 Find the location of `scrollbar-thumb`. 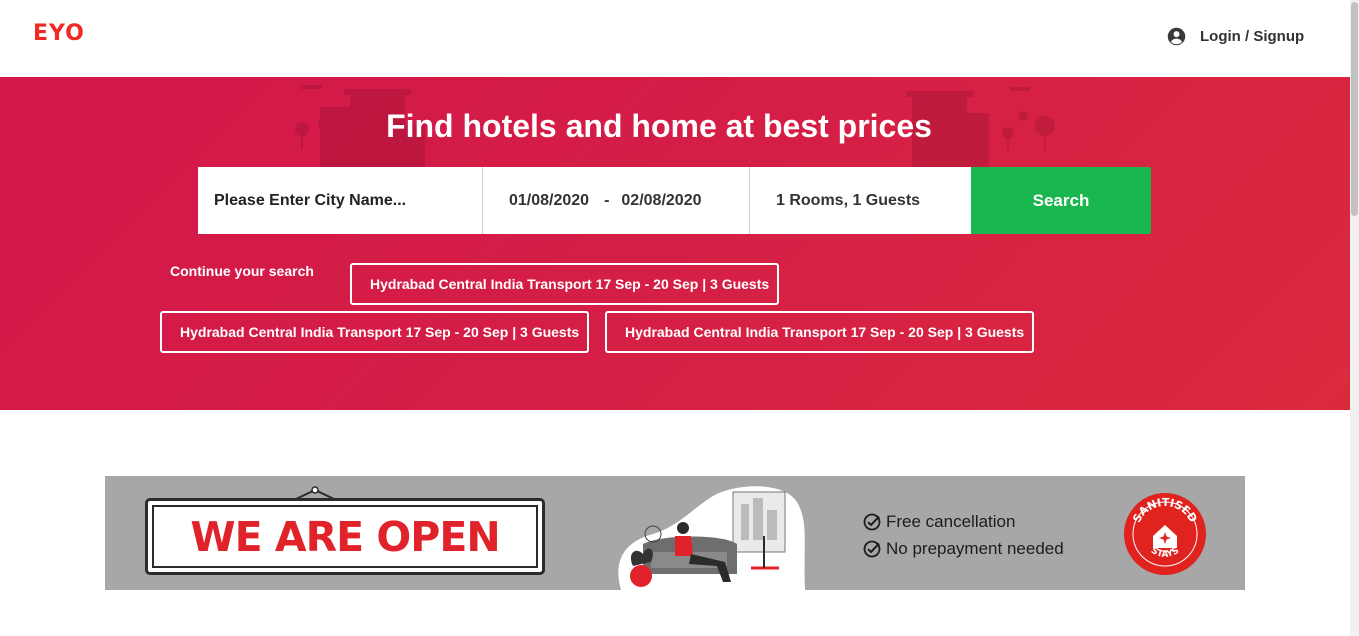

scrollbar-thumb is located at coordinates (1354, 109).